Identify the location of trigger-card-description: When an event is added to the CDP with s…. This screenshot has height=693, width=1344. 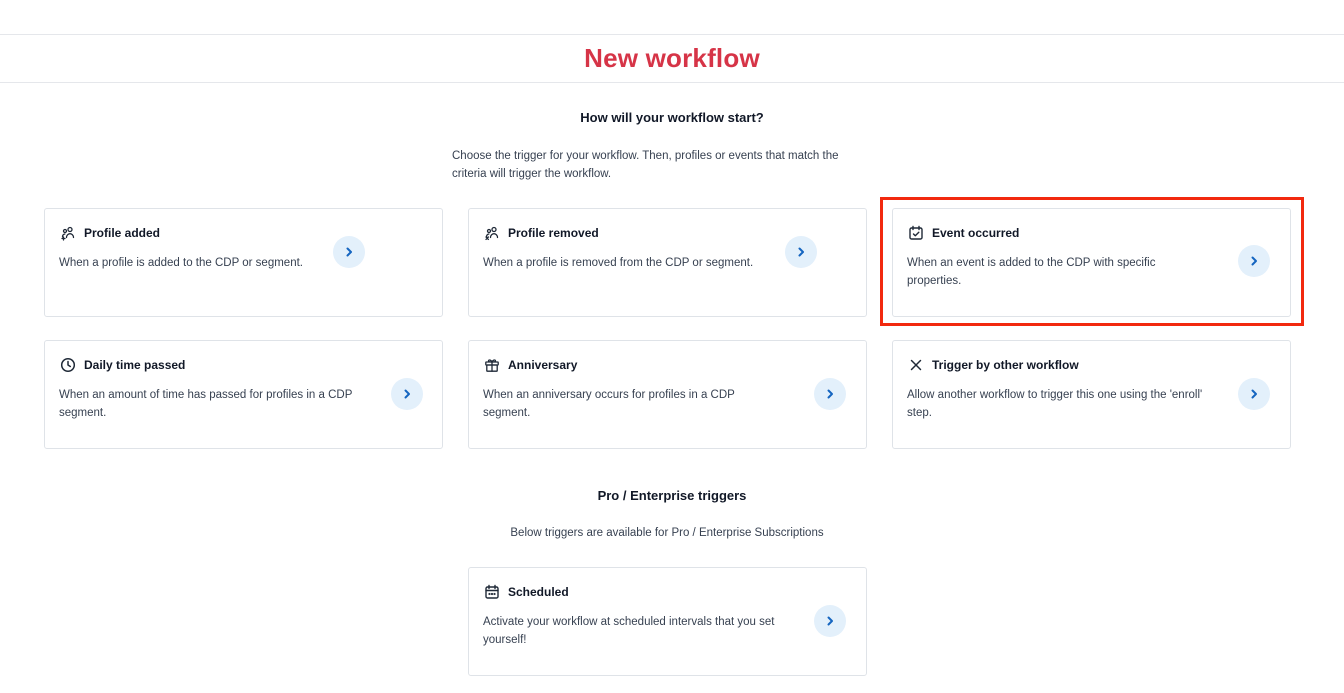
(1031, 272).